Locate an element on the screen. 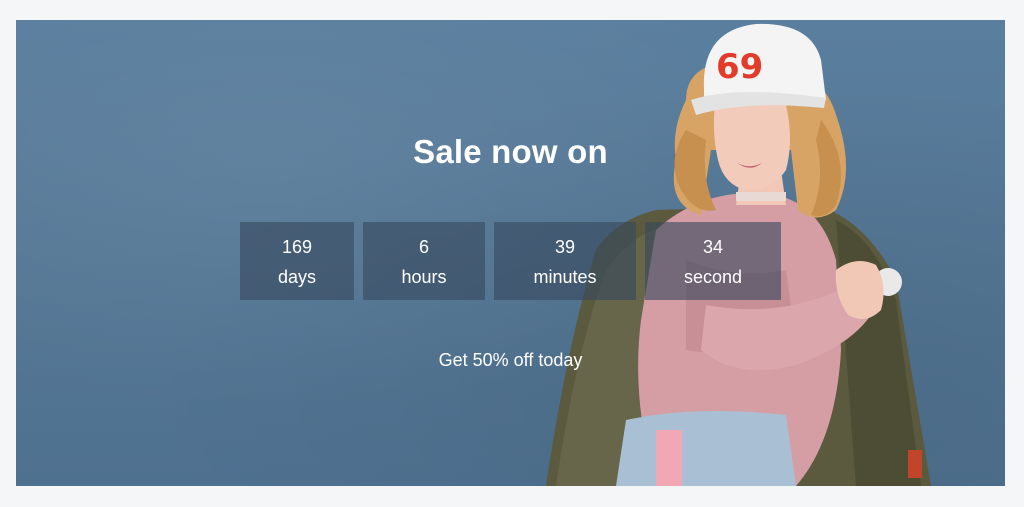 This screenshot has width=1024, height=507. countdown-days: 169 days is located at coordinates (297, 261).